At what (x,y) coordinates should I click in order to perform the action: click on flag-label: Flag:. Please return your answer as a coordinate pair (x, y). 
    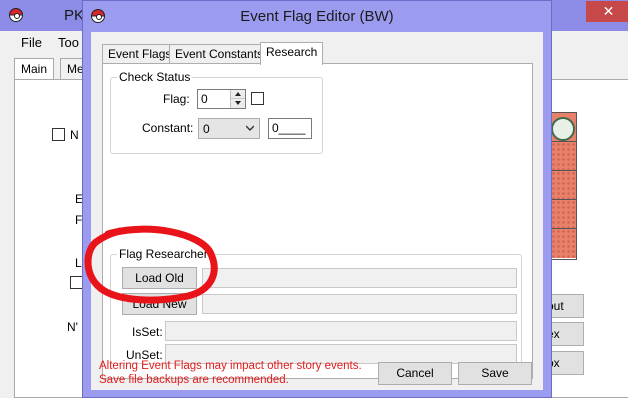
    Looking at the image, I should click on (176, 99).